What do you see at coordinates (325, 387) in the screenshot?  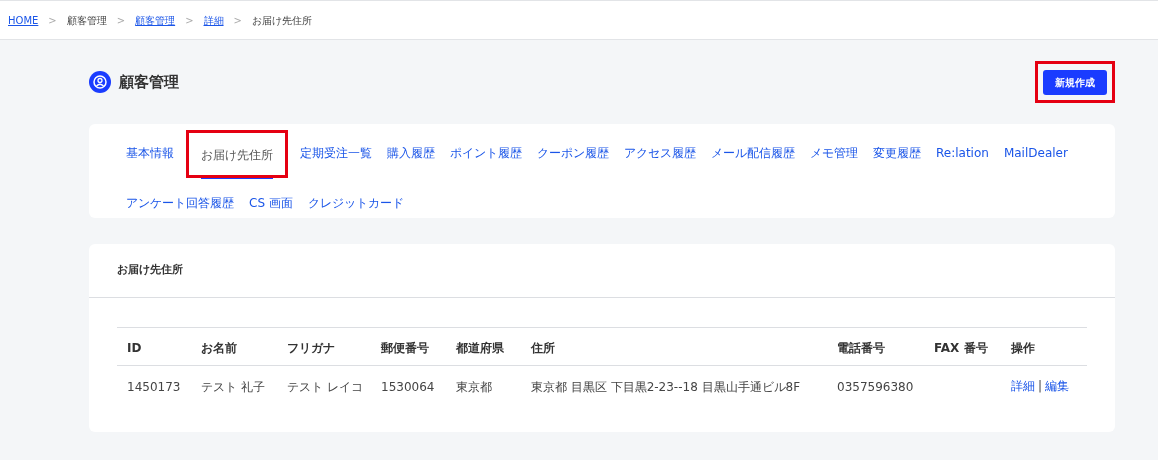 I see `table-cell: テスト レイコ` at bounding box center [325, 387].